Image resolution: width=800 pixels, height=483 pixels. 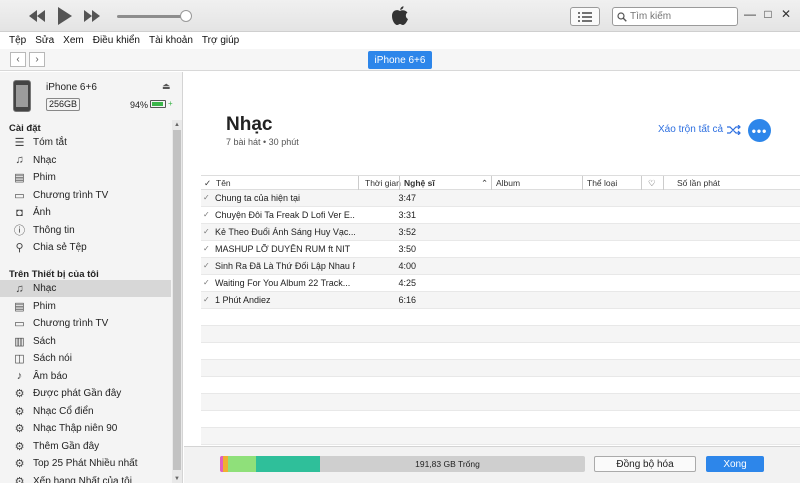 What do you see at coordinates (500, 215) in the screenshot?
I see `table-row: ✓ Chuyện Đôi Ta Freak D Lofi Ver E... 3:31` at bounding box center [500, 215].